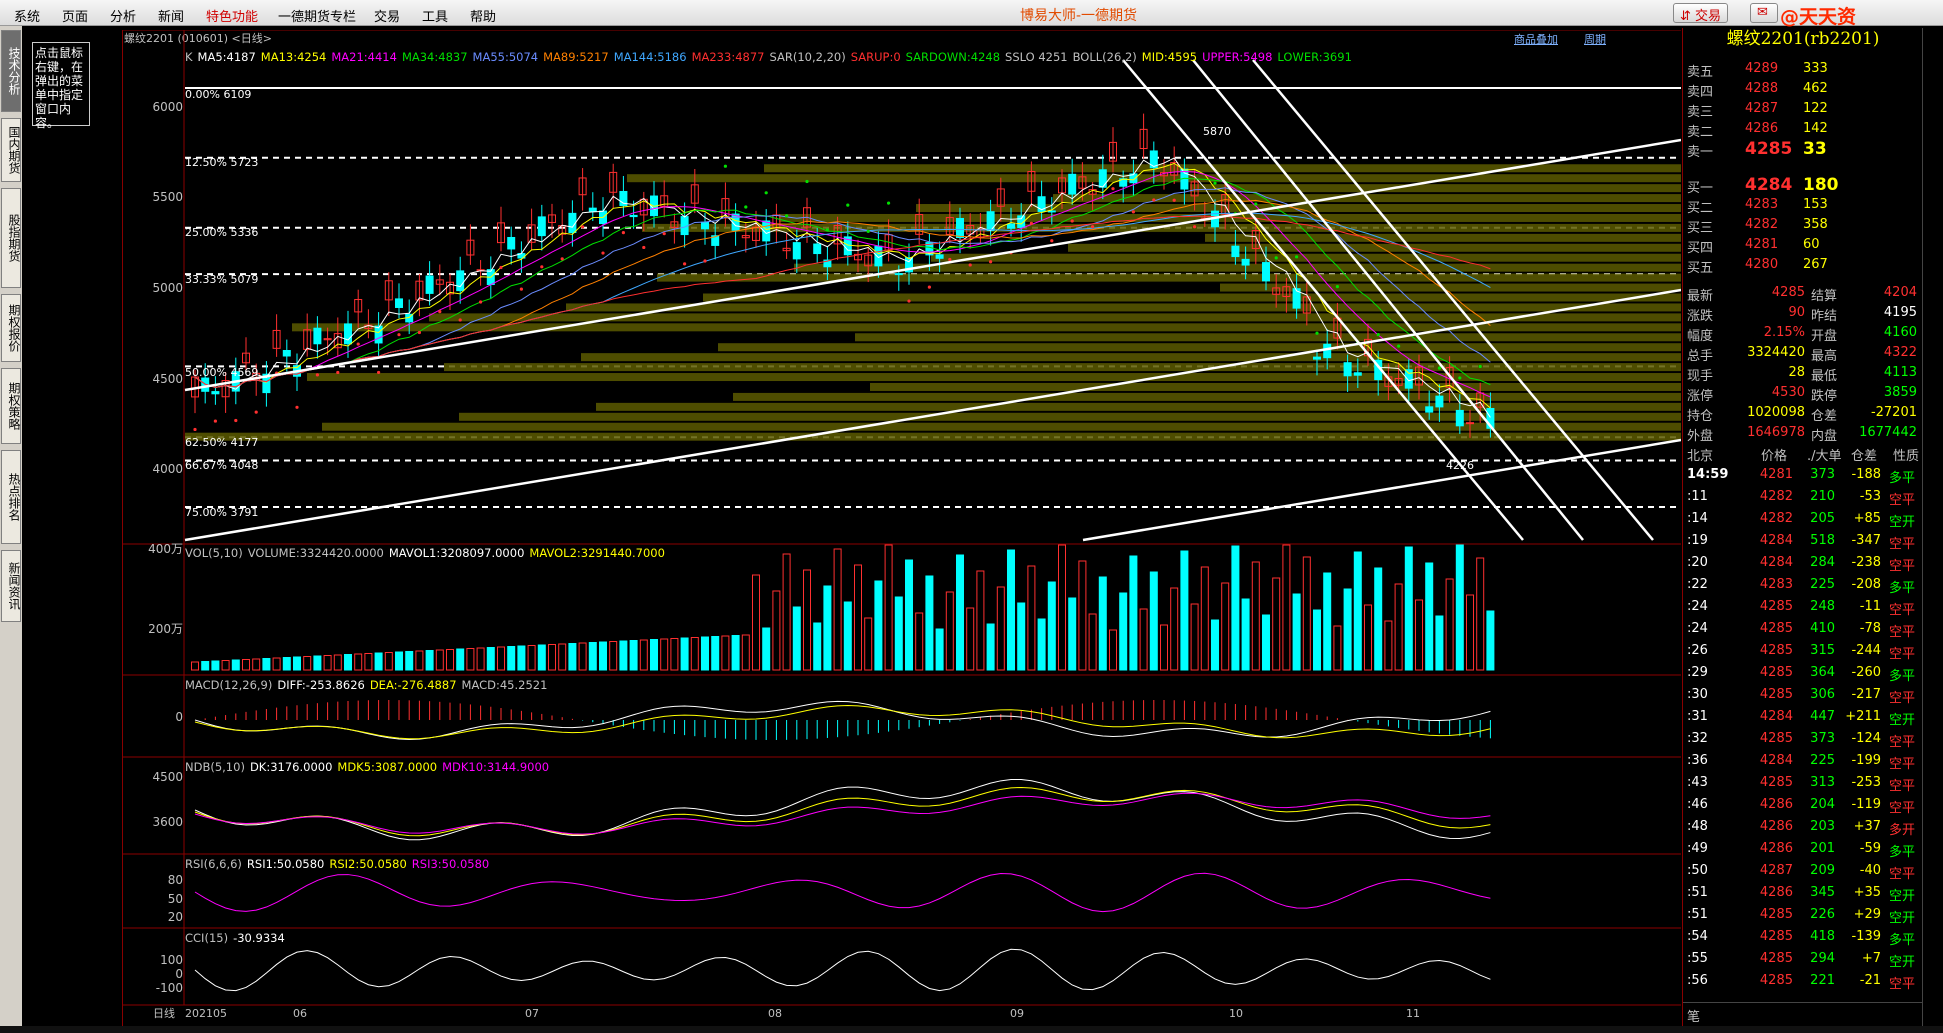  Describe the element at coordinates (1803, 629) in the screenshot. I see `tick-row: :24 4285 410 -78 空平` at that location.